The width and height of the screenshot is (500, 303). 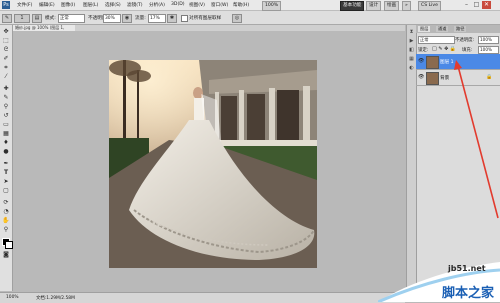 What do you see at coordinates (468, 293) in the screenshot?
I see `watermark-brand: 脚本之家` at bounding box center [468, 293].